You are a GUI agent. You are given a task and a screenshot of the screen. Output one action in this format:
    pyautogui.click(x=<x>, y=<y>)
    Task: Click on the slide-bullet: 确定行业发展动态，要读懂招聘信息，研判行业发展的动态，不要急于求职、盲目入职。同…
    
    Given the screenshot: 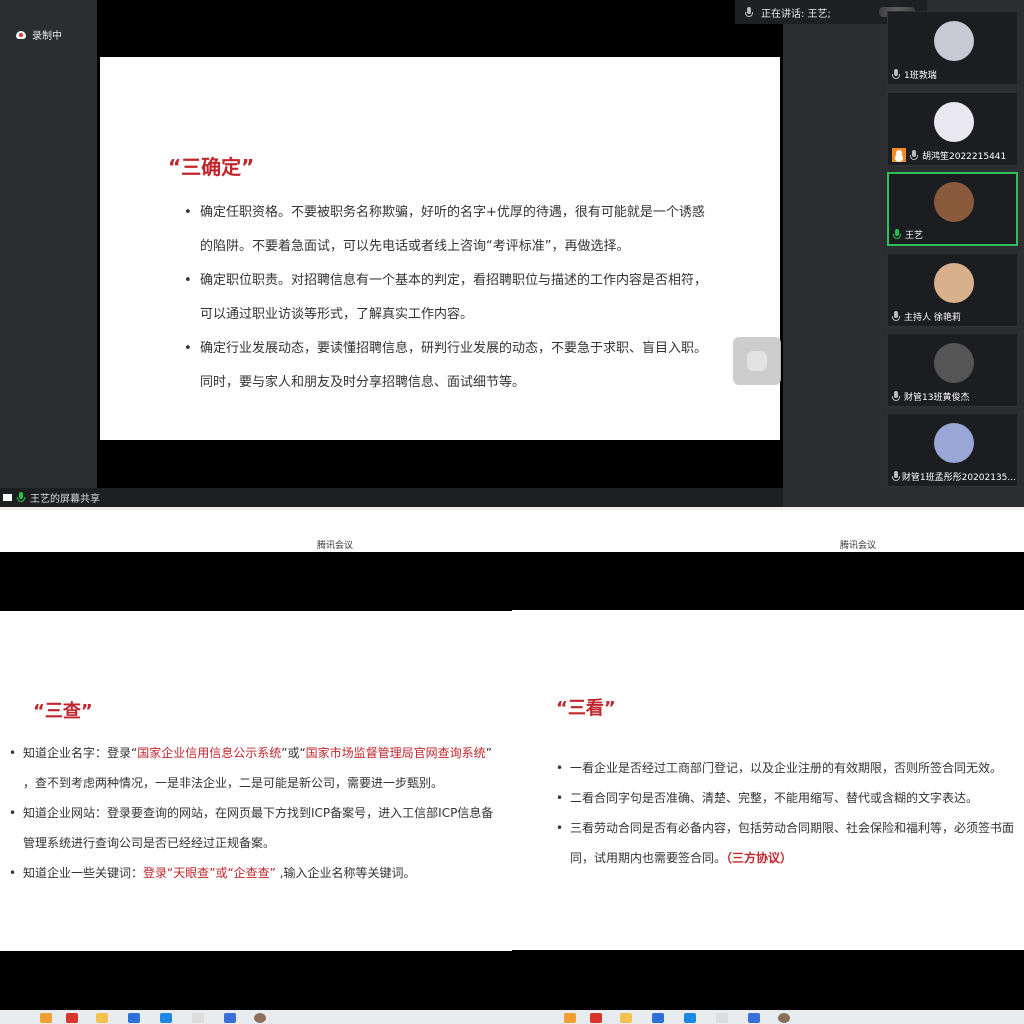 What is the action you would take?
    pyautogui.click(x=482, y=366)
    